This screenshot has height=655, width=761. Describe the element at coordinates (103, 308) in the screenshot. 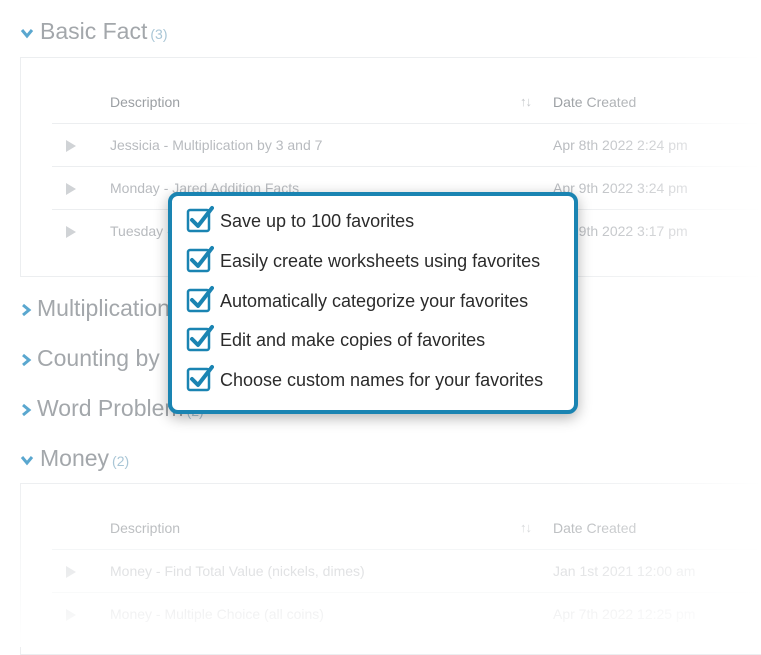

I see `category-title: Multiplication` at that location.